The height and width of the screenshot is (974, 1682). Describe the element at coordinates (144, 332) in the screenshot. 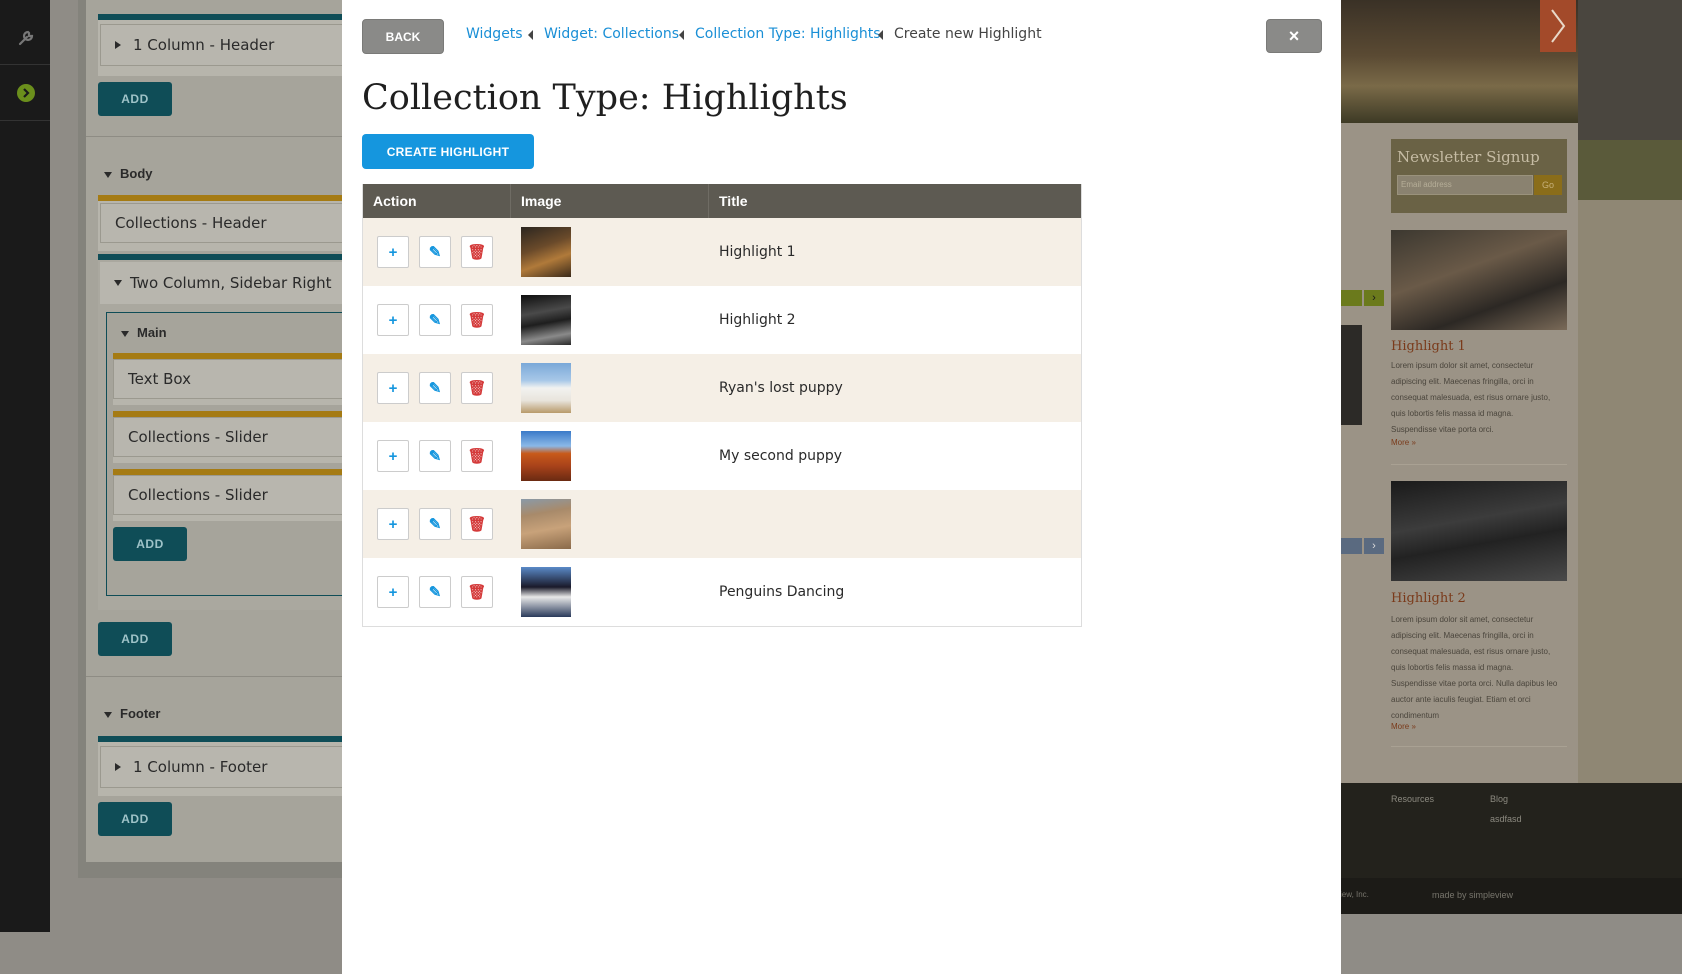

I see `section-main: Main` at that location.